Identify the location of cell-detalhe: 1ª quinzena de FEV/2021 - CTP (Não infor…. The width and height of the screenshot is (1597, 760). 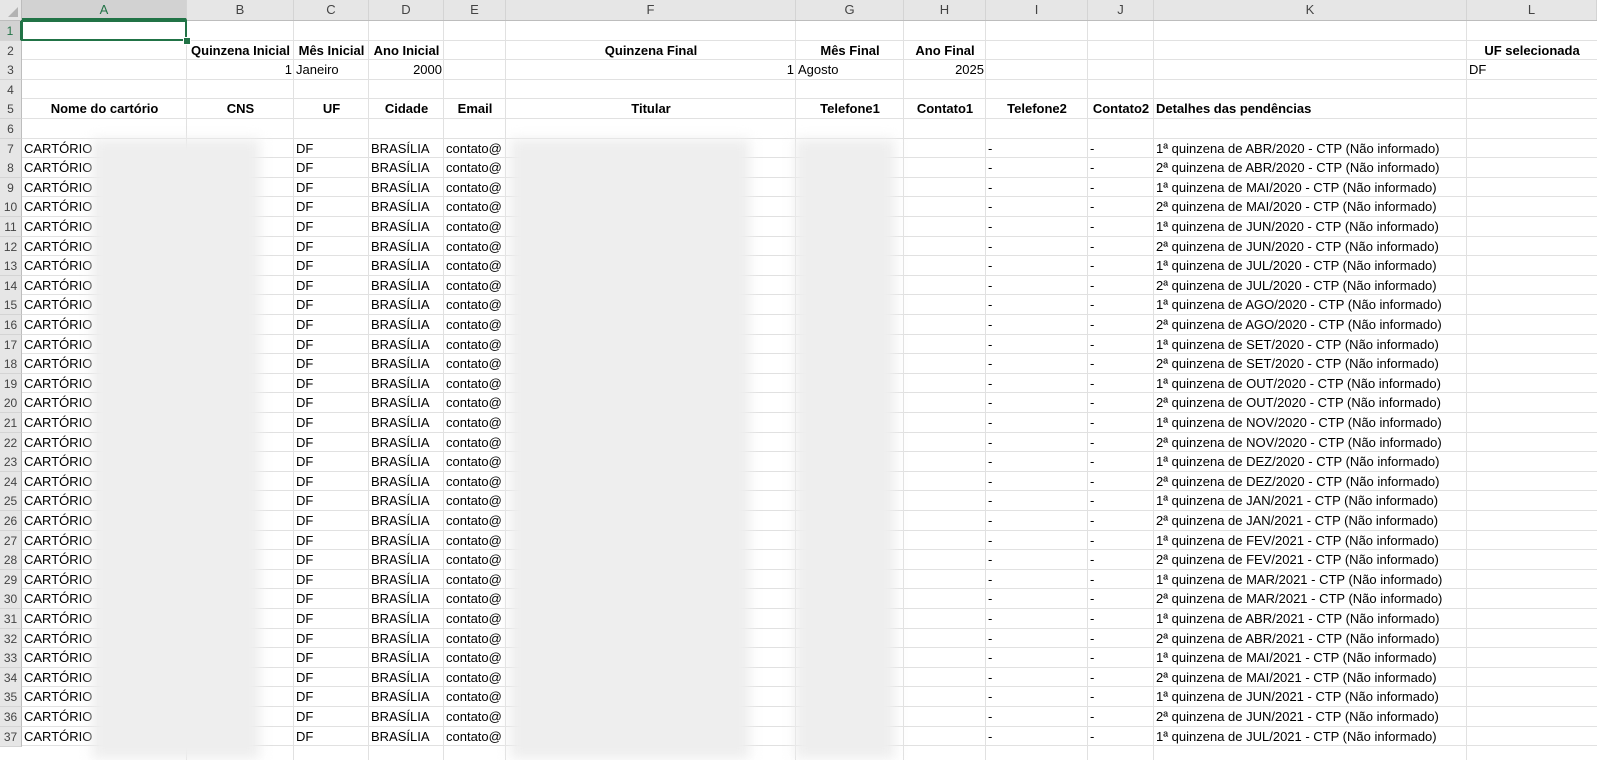
(1310, 540).